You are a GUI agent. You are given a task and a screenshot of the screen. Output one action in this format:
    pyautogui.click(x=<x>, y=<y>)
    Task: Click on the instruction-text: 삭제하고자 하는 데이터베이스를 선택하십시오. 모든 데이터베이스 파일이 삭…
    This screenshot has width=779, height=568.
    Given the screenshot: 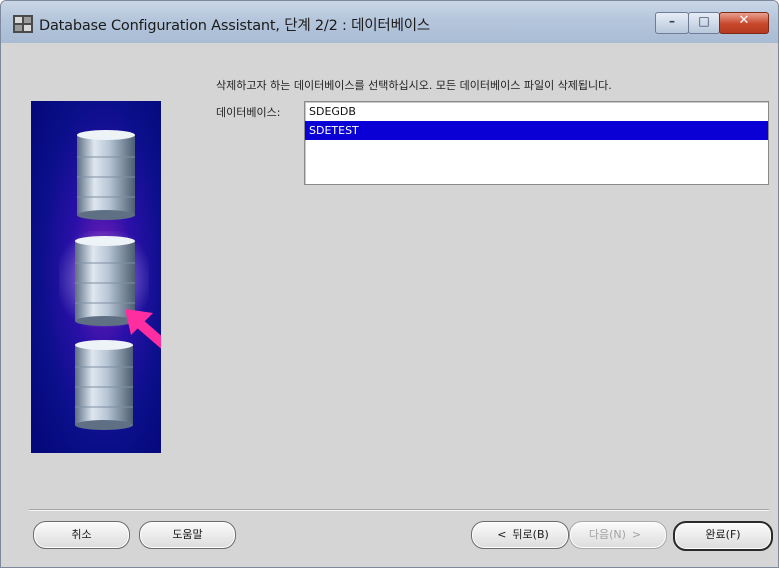 What is the action you would take?
    pyautogui.click(x=414, y=85)
    